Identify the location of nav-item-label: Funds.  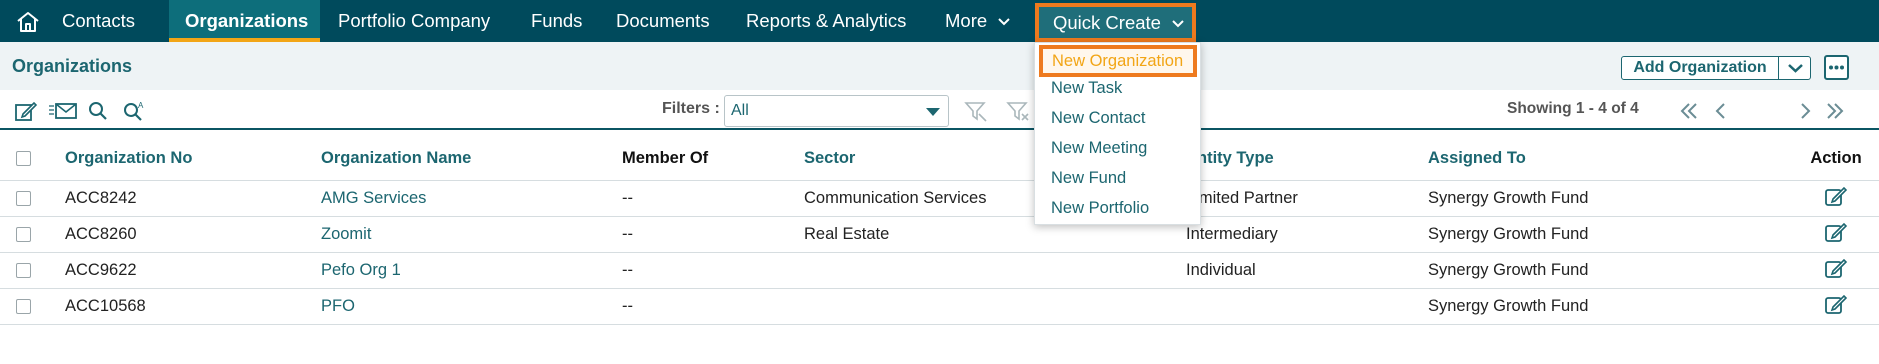
(557, 20).